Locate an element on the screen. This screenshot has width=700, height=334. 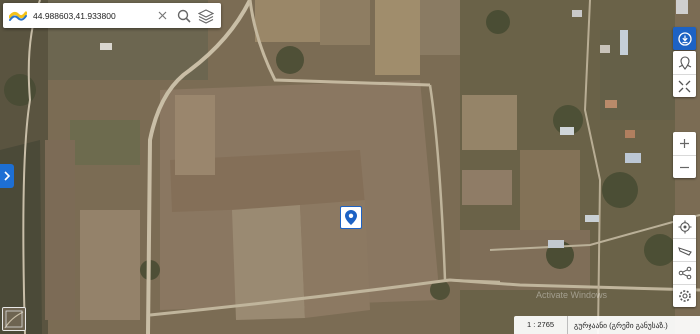
location-marker is located at coordinates (351, 217).